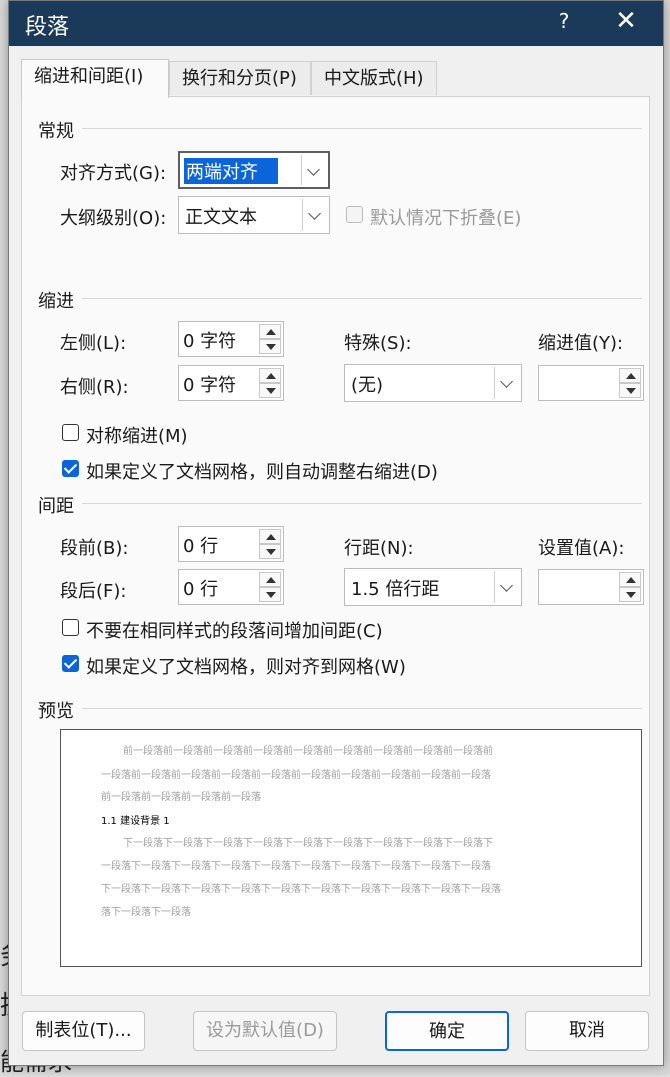 This screenshot has width=670, height=1077. Describe the element at coordinates (246, 667) in the screenshot. I see `snap-to-grid-label: 如果定义了文档网格，则对齐到网格(W)` at that location.